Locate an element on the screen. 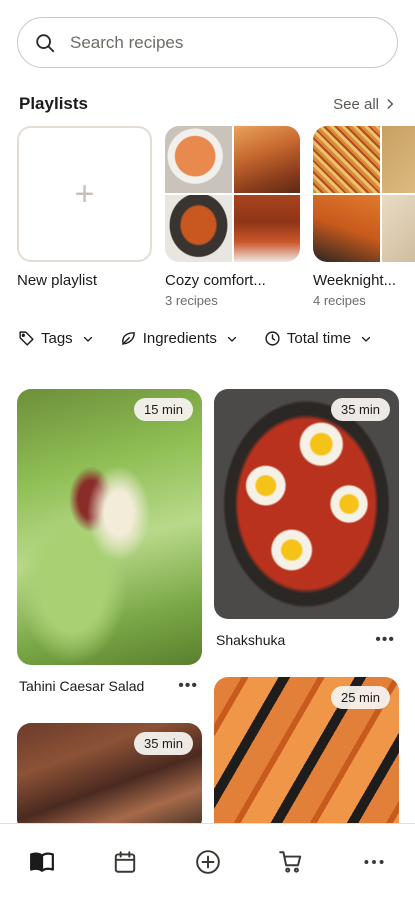 The image size is (415, 900). playlist-cozy-comfort: Cozy comfort... 3 recipes is located at coordinates (232, 217).